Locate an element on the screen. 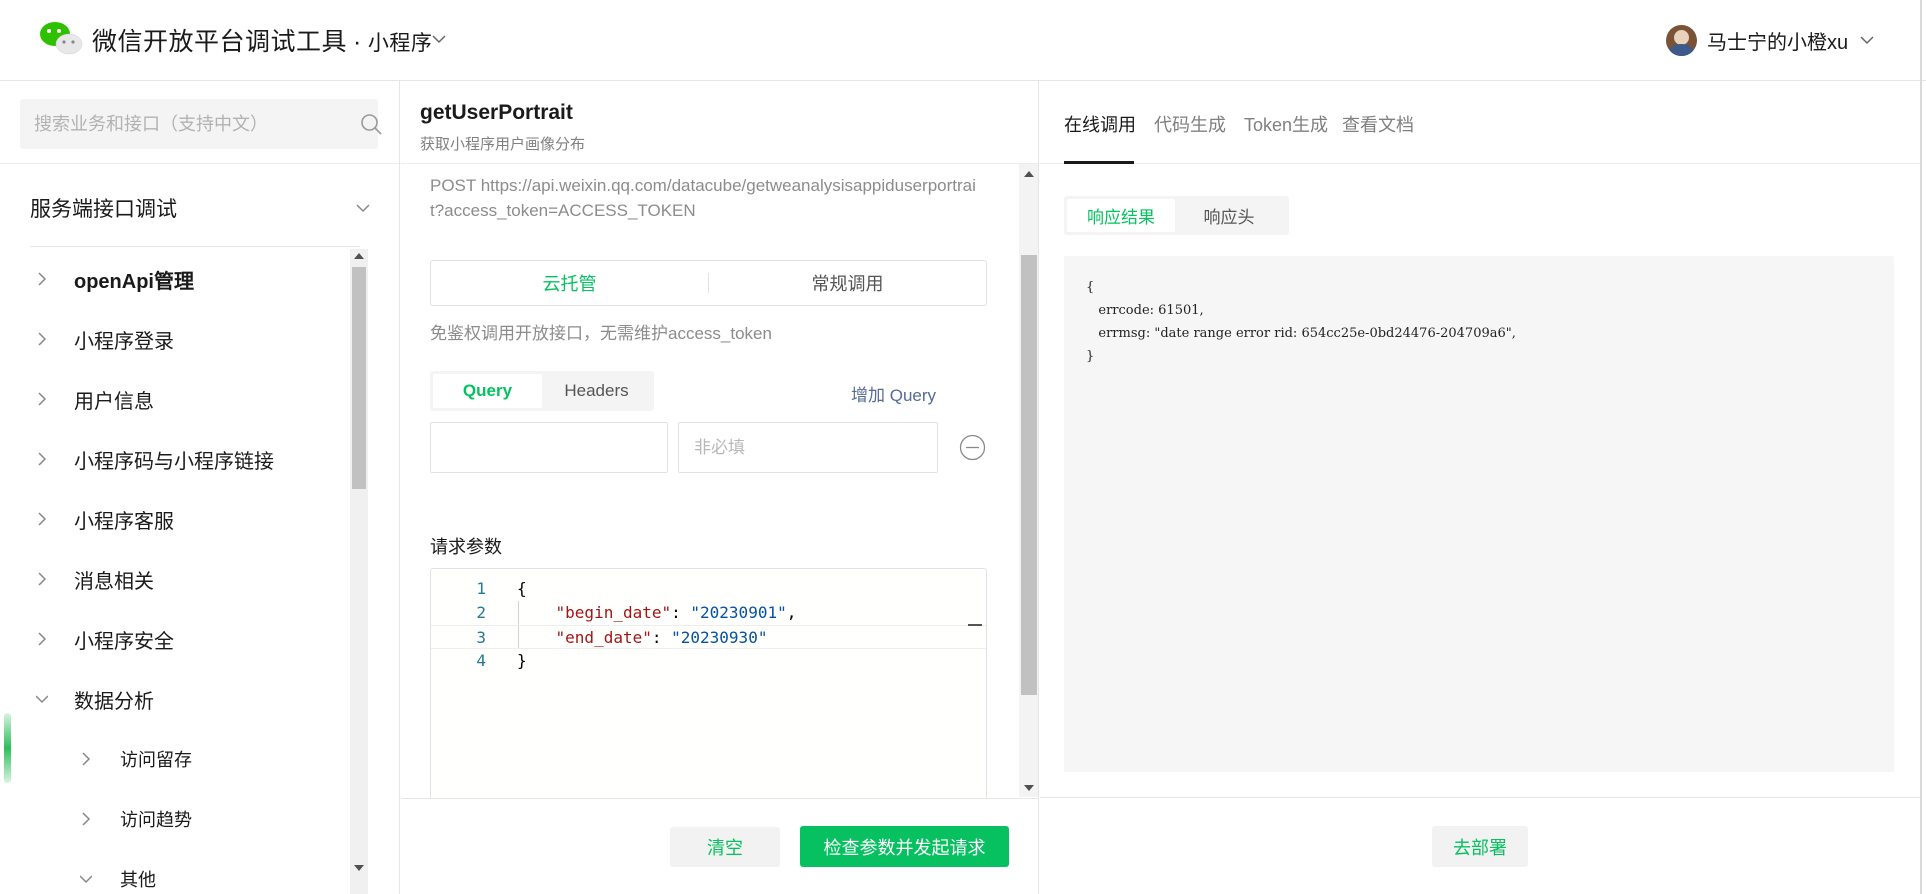 This screenshot has height=894, width=1926. code-line-current: 3 "end_date": "20230930" is located at coordinates (708, 637).